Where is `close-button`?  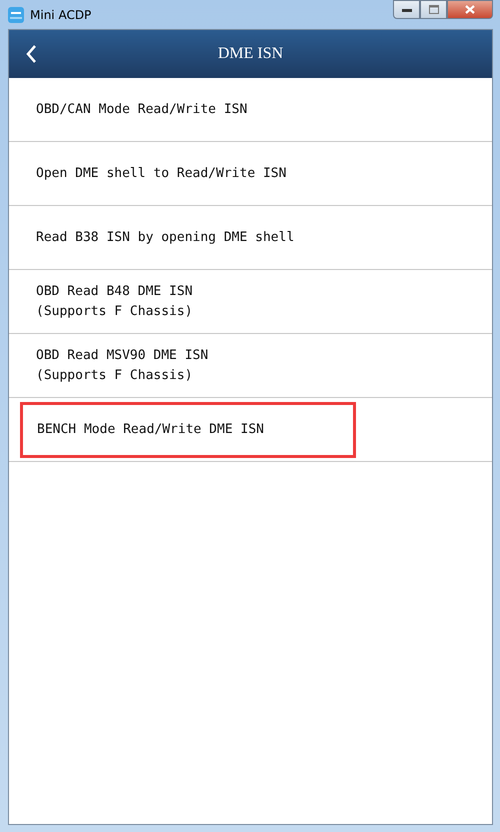 close-button is located at coordinates (470, 9).